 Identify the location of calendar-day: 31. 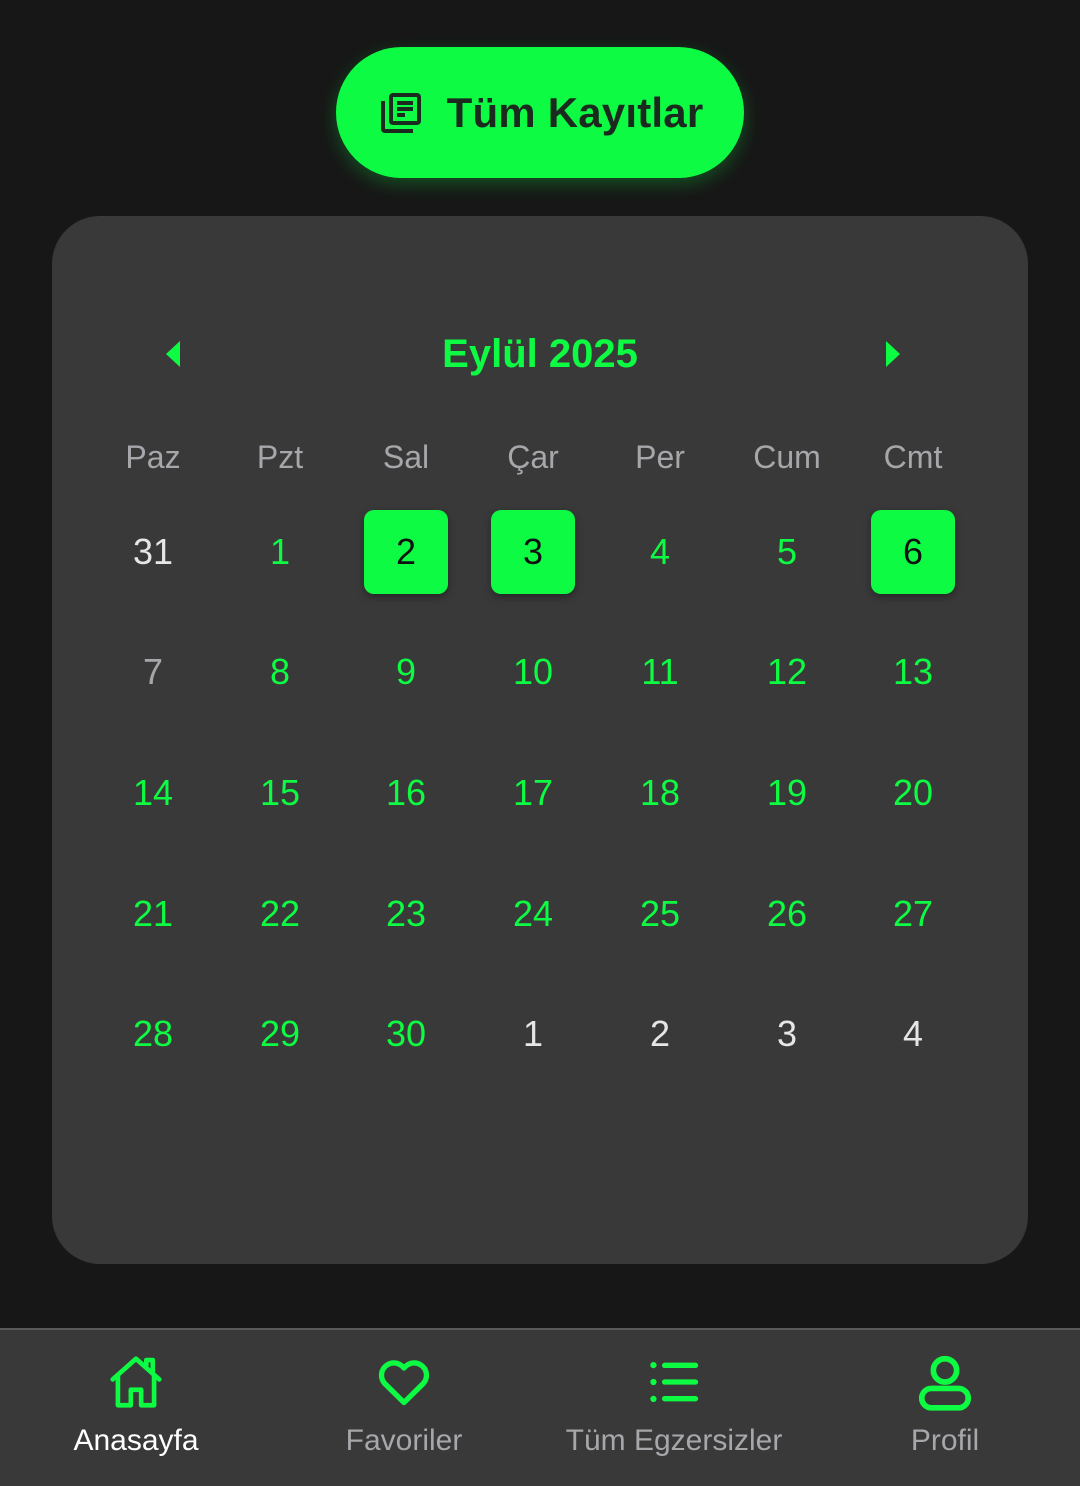
(153, 552).